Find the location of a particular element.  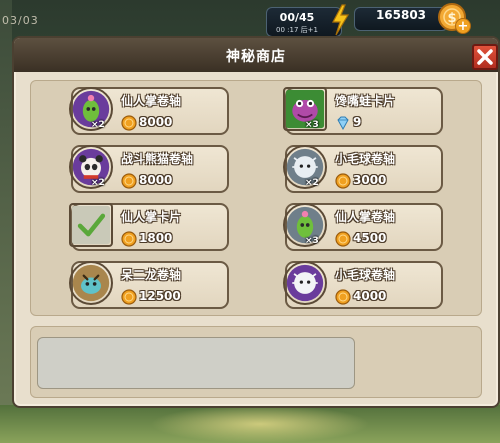

item-name: 呆二龙卷轴 is located at coordinates (151, 275).